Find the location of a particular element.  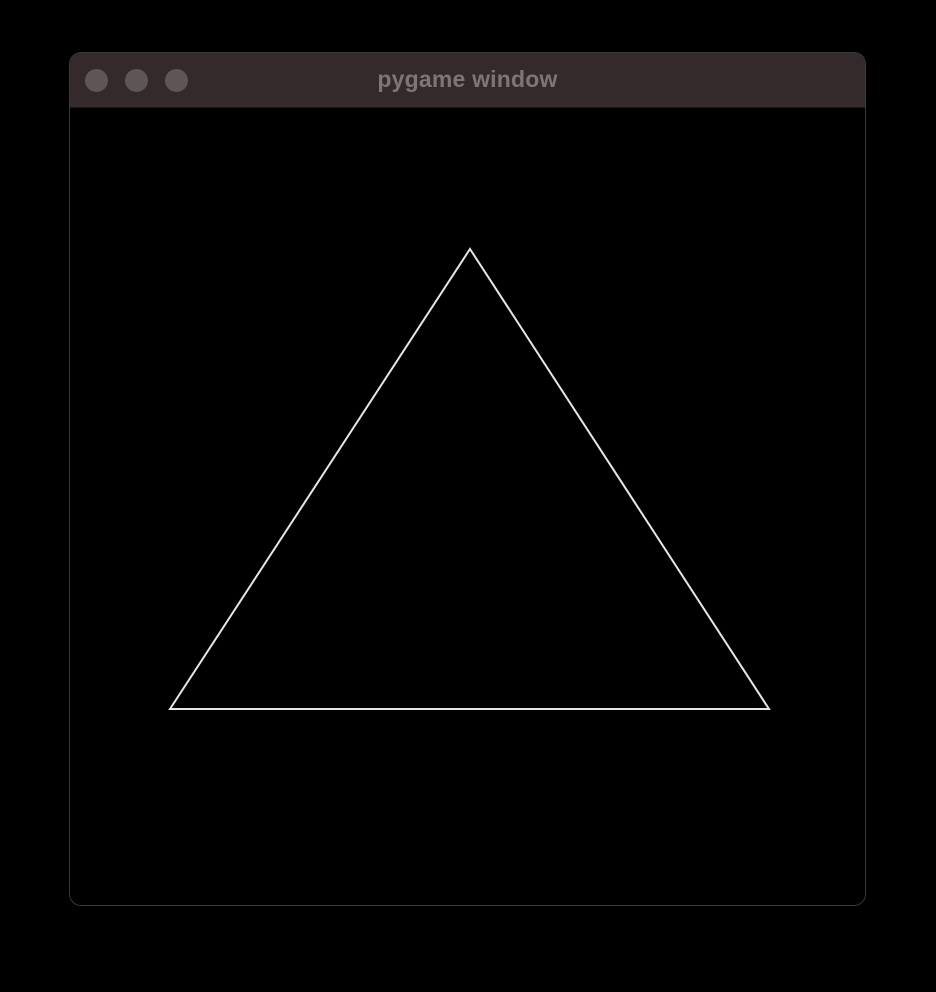

title-bar: pygame window is located at coordinates (467, 80).